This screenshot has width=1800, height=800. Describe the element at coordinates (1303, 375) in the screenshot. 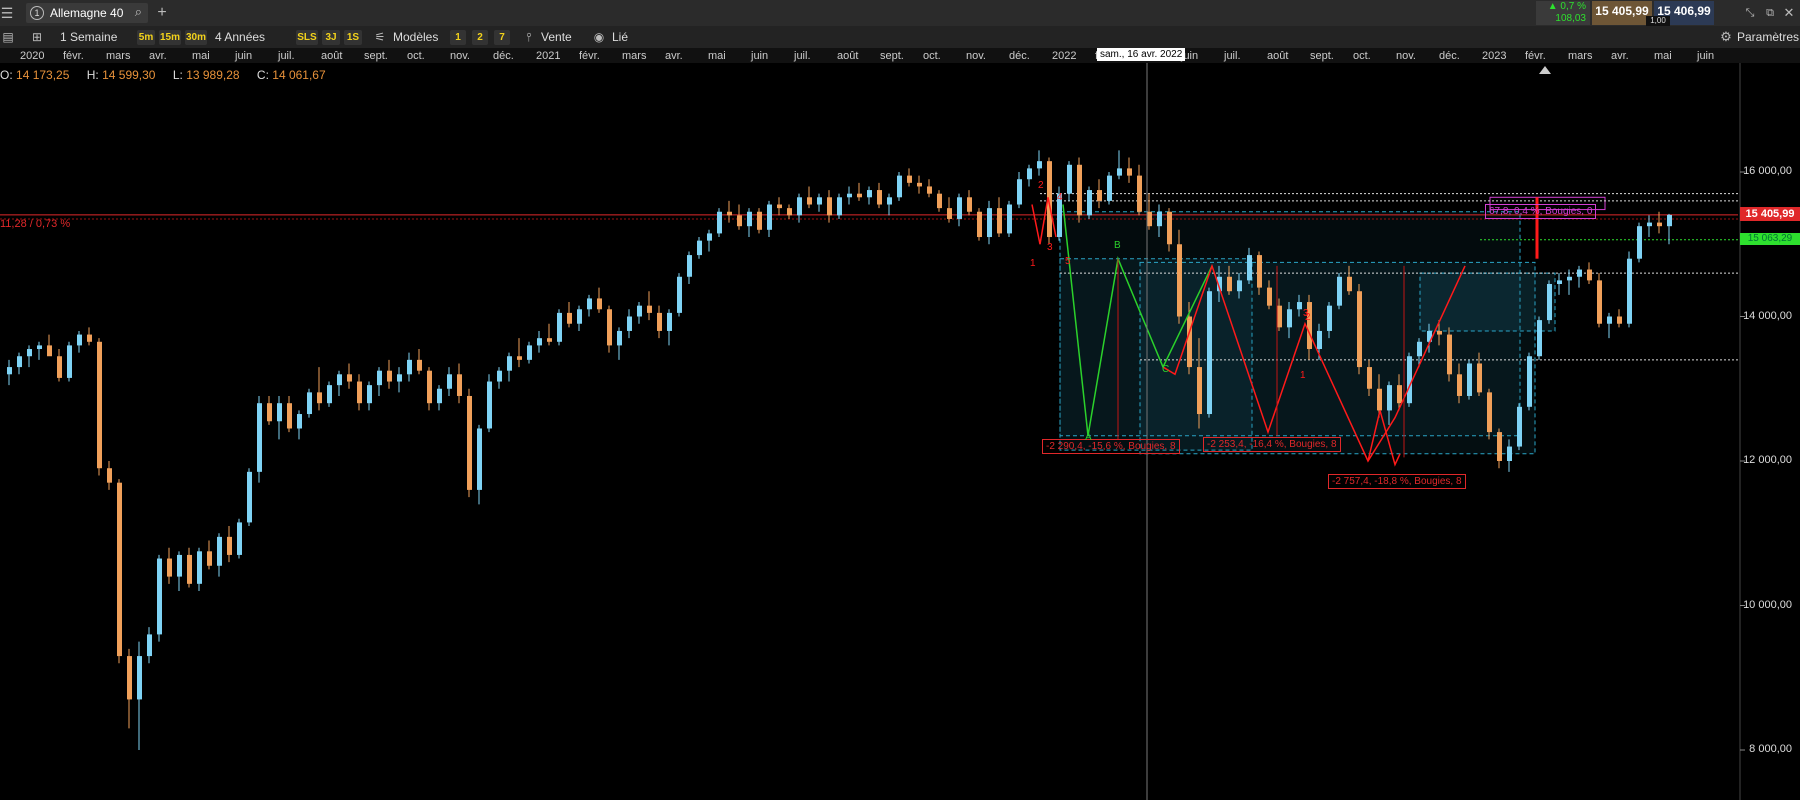

I see `wave-label-red: 1` at that location.